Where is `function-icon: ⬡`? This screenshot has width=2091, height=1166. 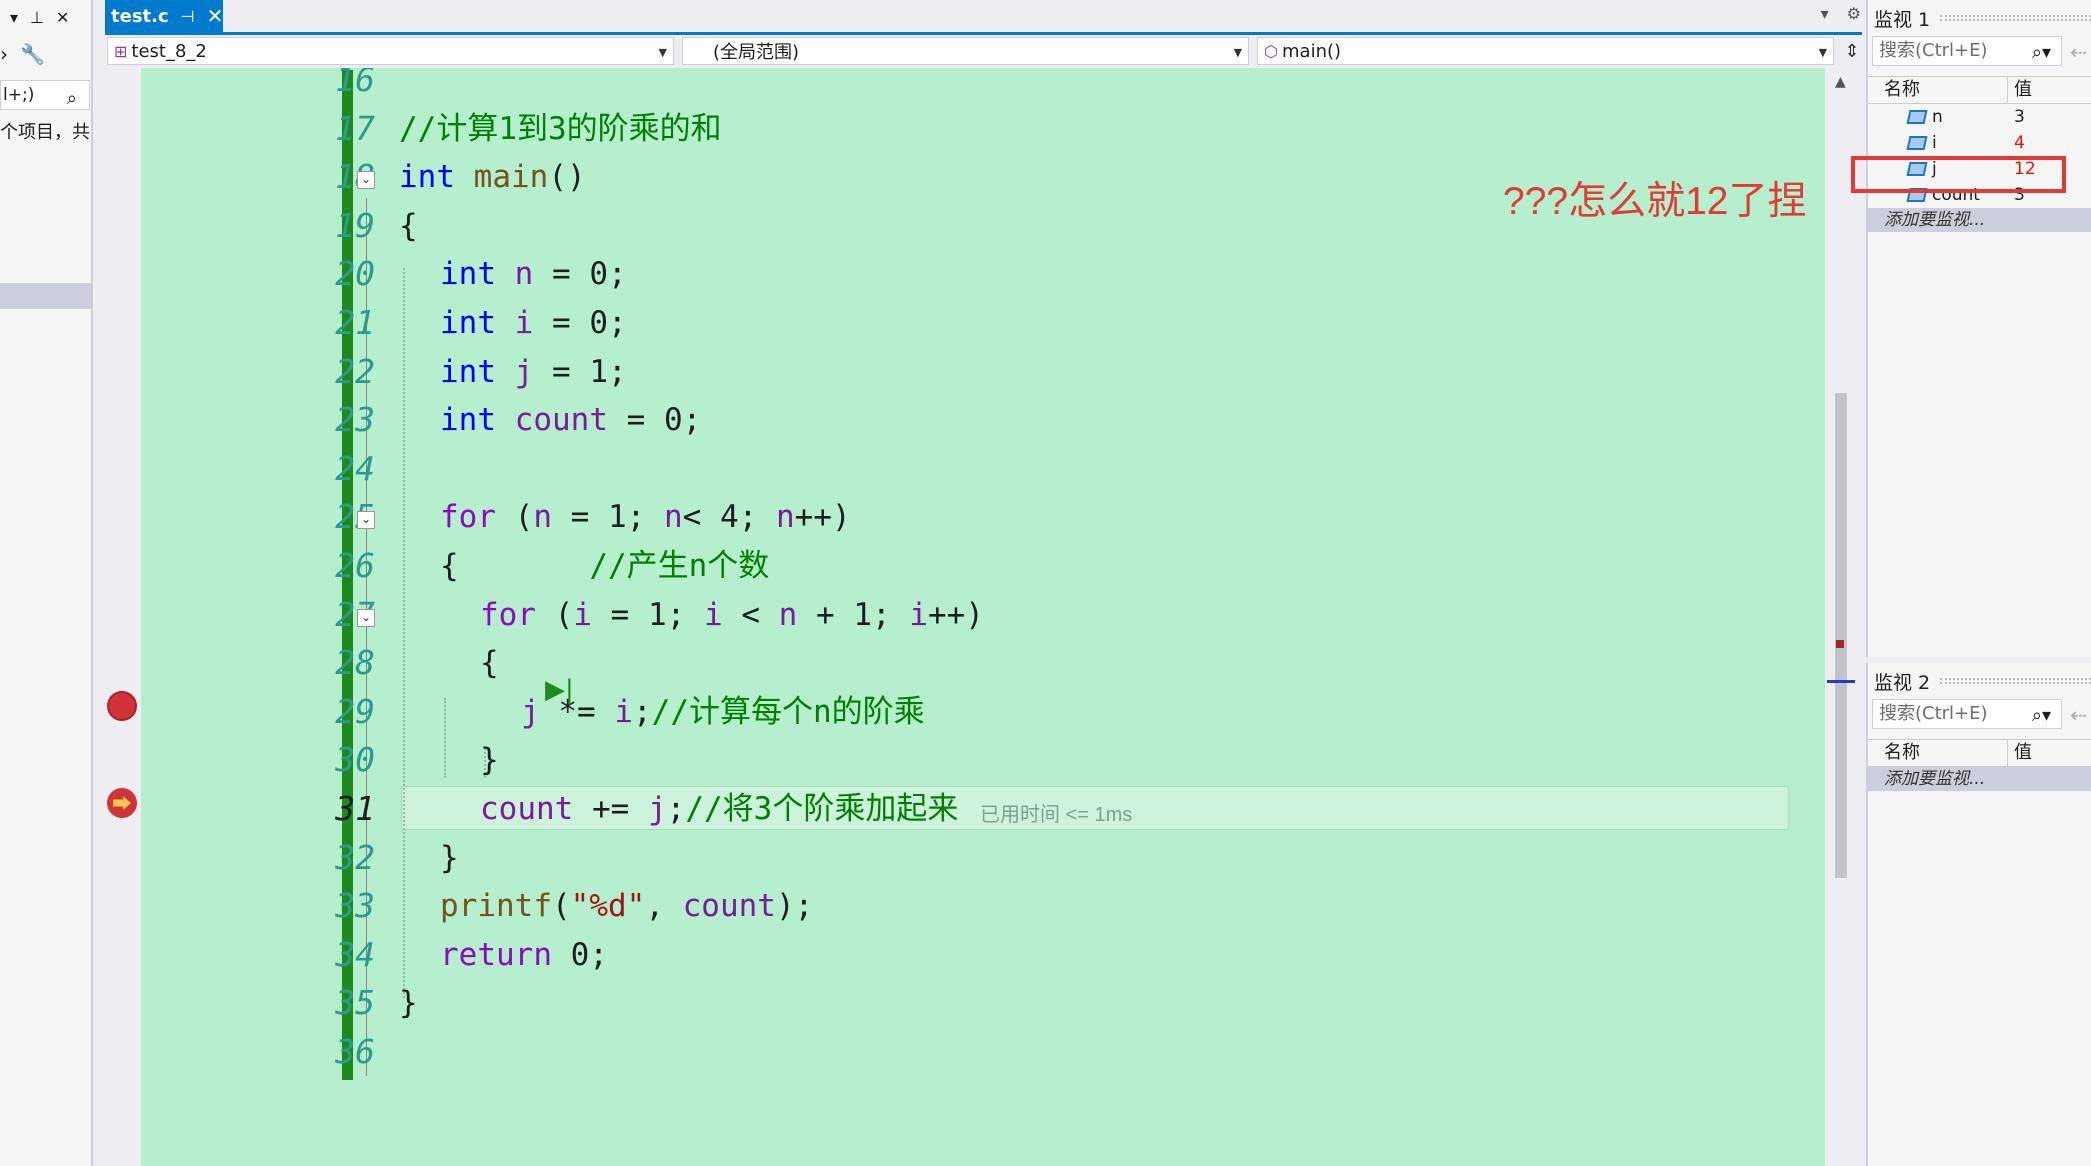 function-icon: ⬡ is located at coordinates (1271, 51).